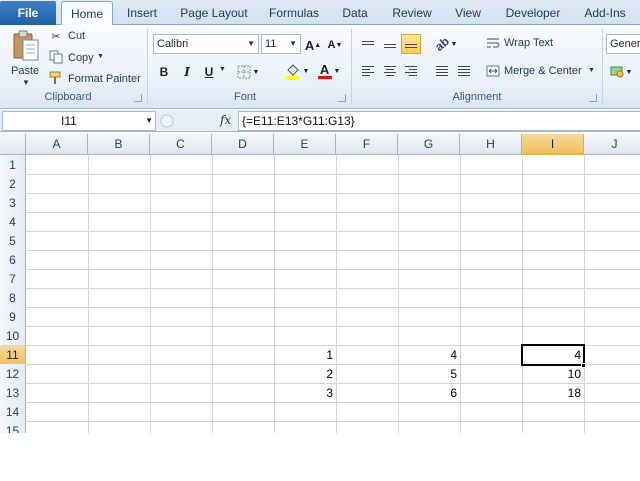  Describe the element at coordinates (13, 412) in the screenshot. I see `row-header-14: 14` at that location.